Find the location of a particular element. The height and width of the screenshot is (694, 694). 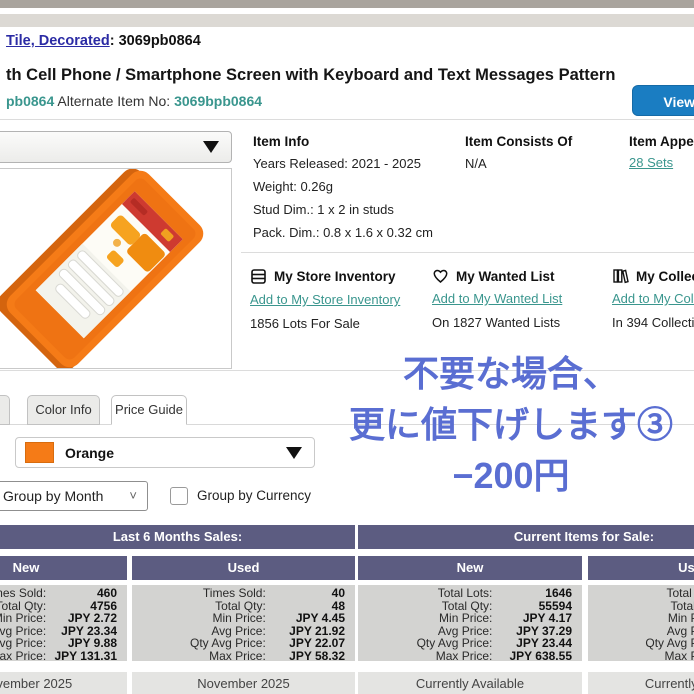

group-by-value: Group by Month is located at coordinates (53, 496).